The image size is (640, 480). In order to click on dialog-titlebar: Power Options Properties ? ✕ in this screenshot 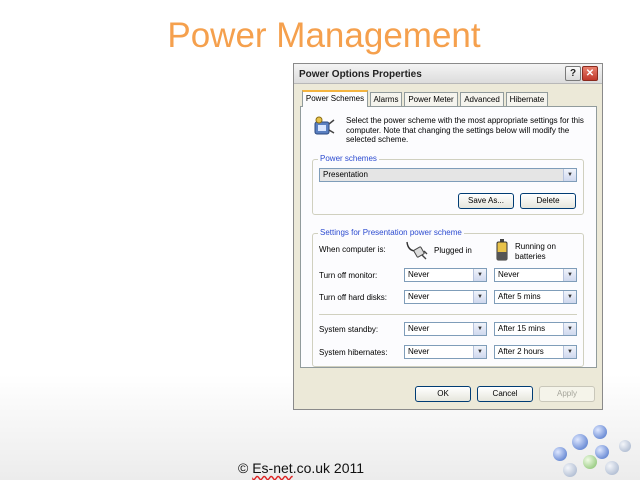, I will do `click(448, 74)`.